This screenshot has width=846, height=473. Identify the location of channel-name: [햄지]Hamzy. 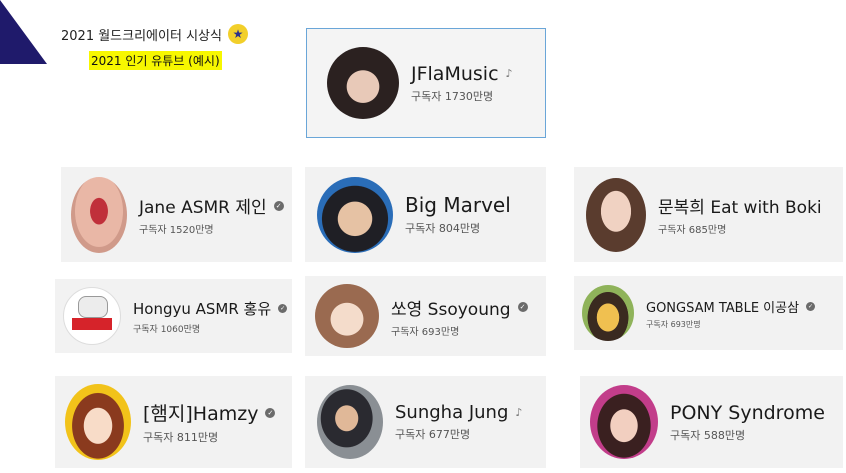
(201, 414).